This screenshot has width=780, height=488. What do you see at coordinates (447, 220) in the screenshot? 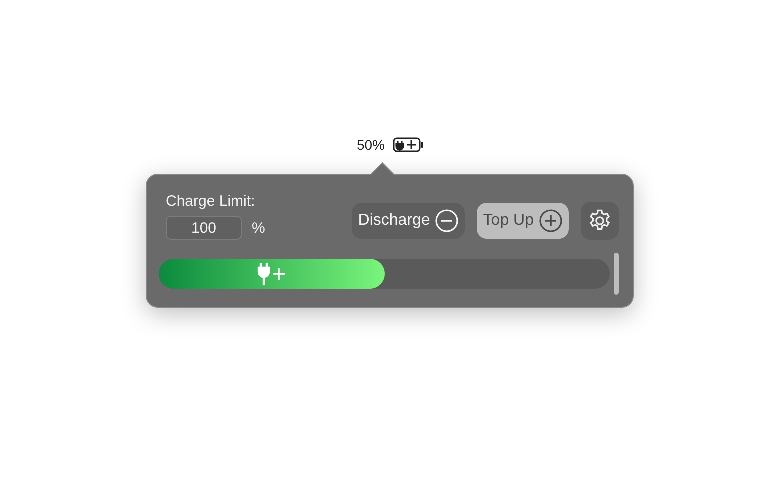
I see `minus-circle-icon` at bounding box center [447, 220].